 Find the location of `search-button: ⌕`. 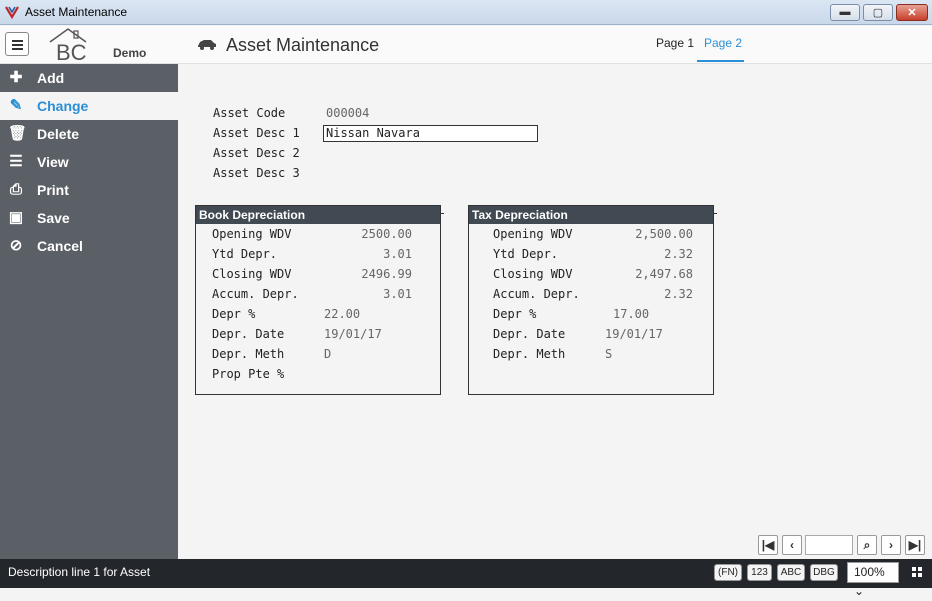

search-button: ⌕ is located at coordinates (867, 545).